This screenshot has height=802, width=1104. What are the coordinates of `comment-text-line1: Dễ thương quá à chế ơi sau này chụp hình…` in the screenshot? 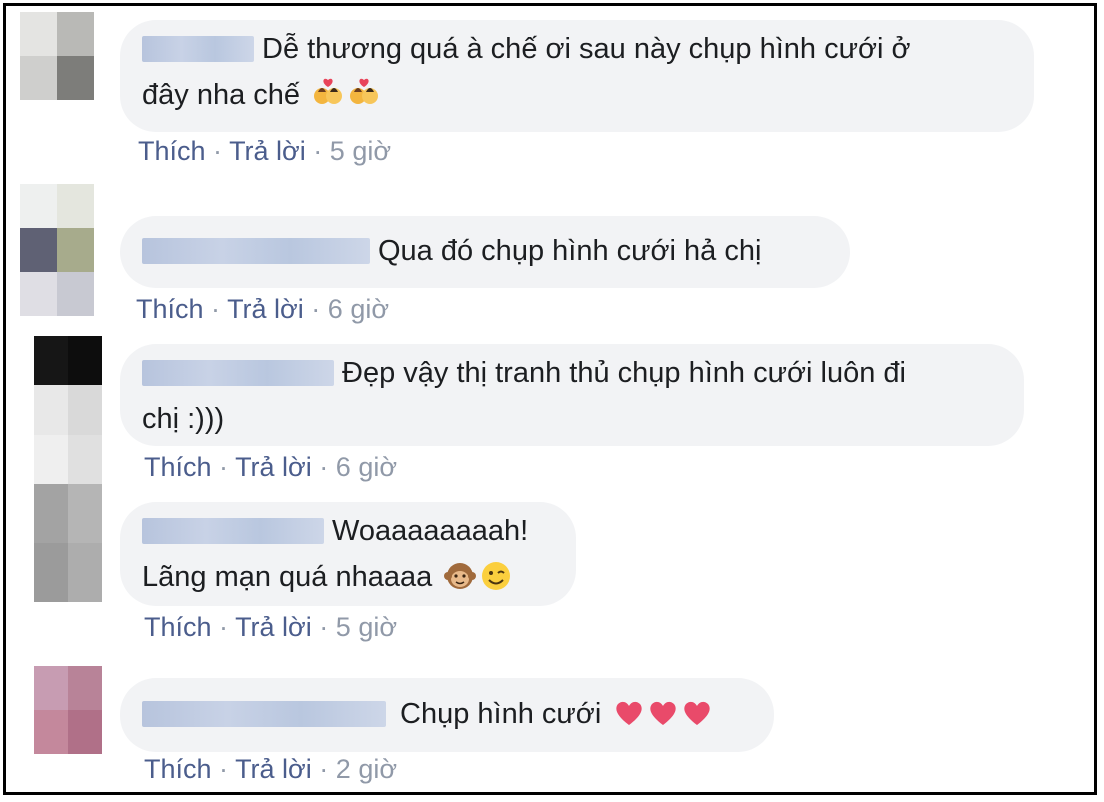 It's located at (586, 49).